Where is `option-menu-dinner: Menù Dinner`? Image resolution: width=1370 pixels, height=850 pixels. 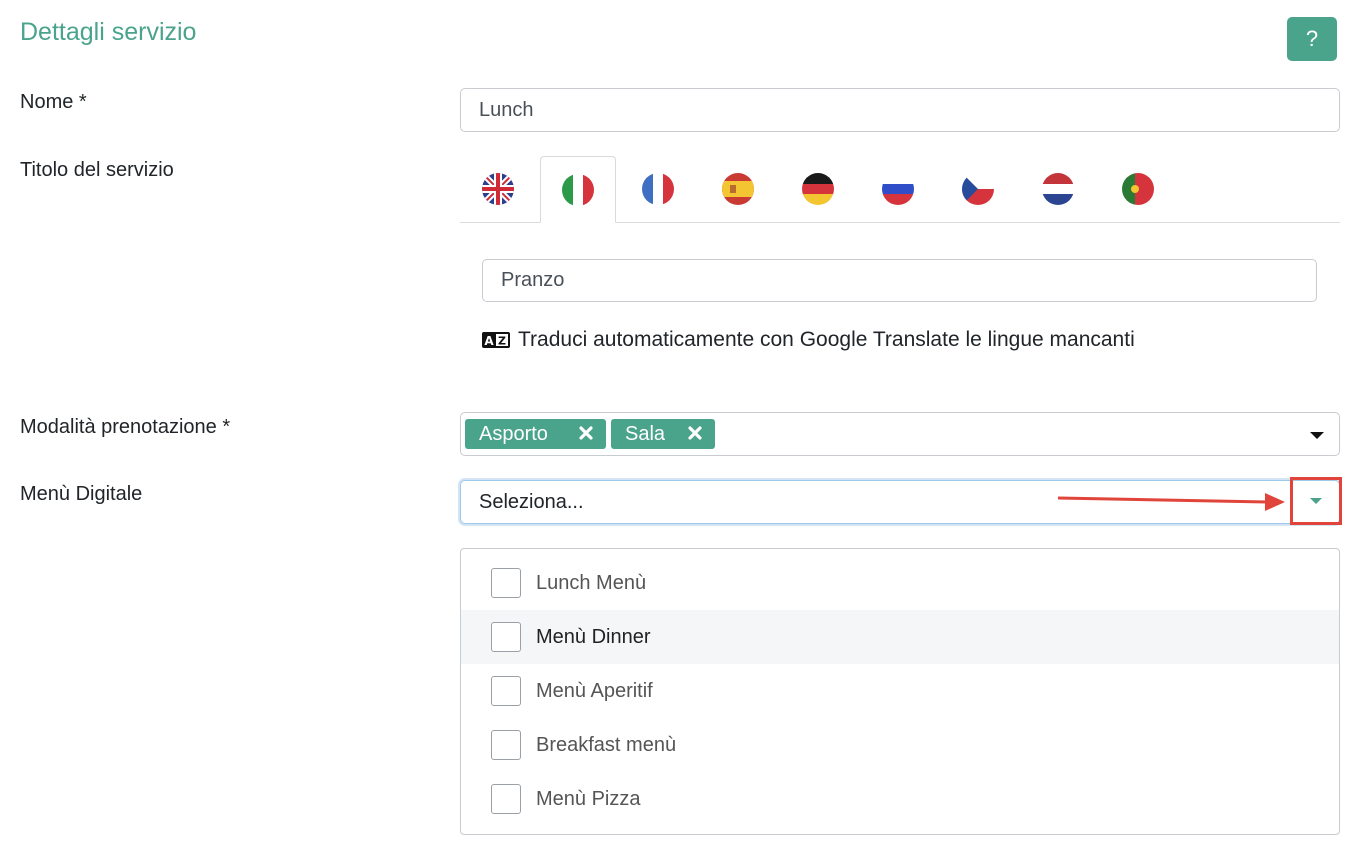
option-menu-dinner: Menù Dinner is located at coordinates (900, 637).